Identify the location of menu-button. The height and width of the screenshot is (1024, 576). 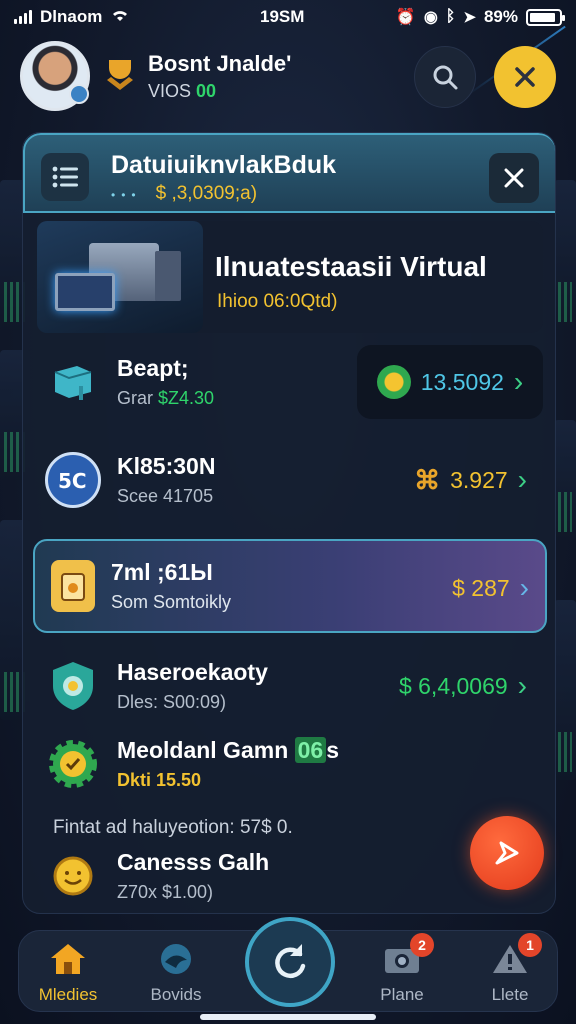
(65, 177).